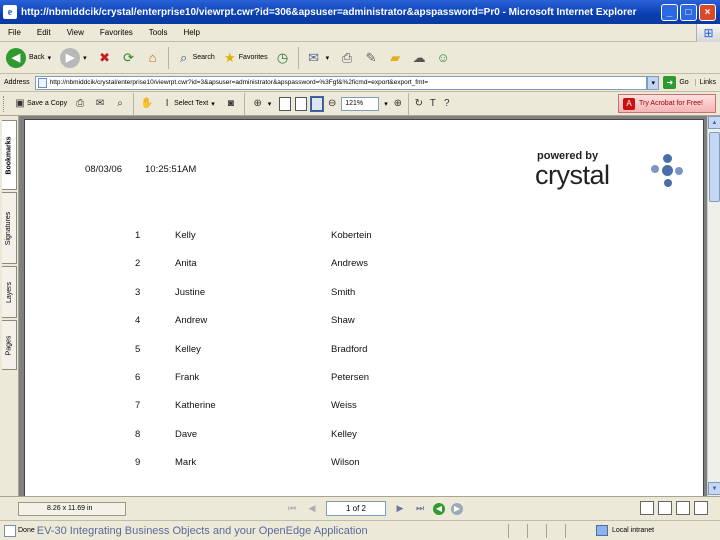 The height and width of the screenshot is (540, 720). What do you see at coordinates (9, 345) in the screenshot?
I see `tab-pages: Pages` at bounding box center [9, 345].